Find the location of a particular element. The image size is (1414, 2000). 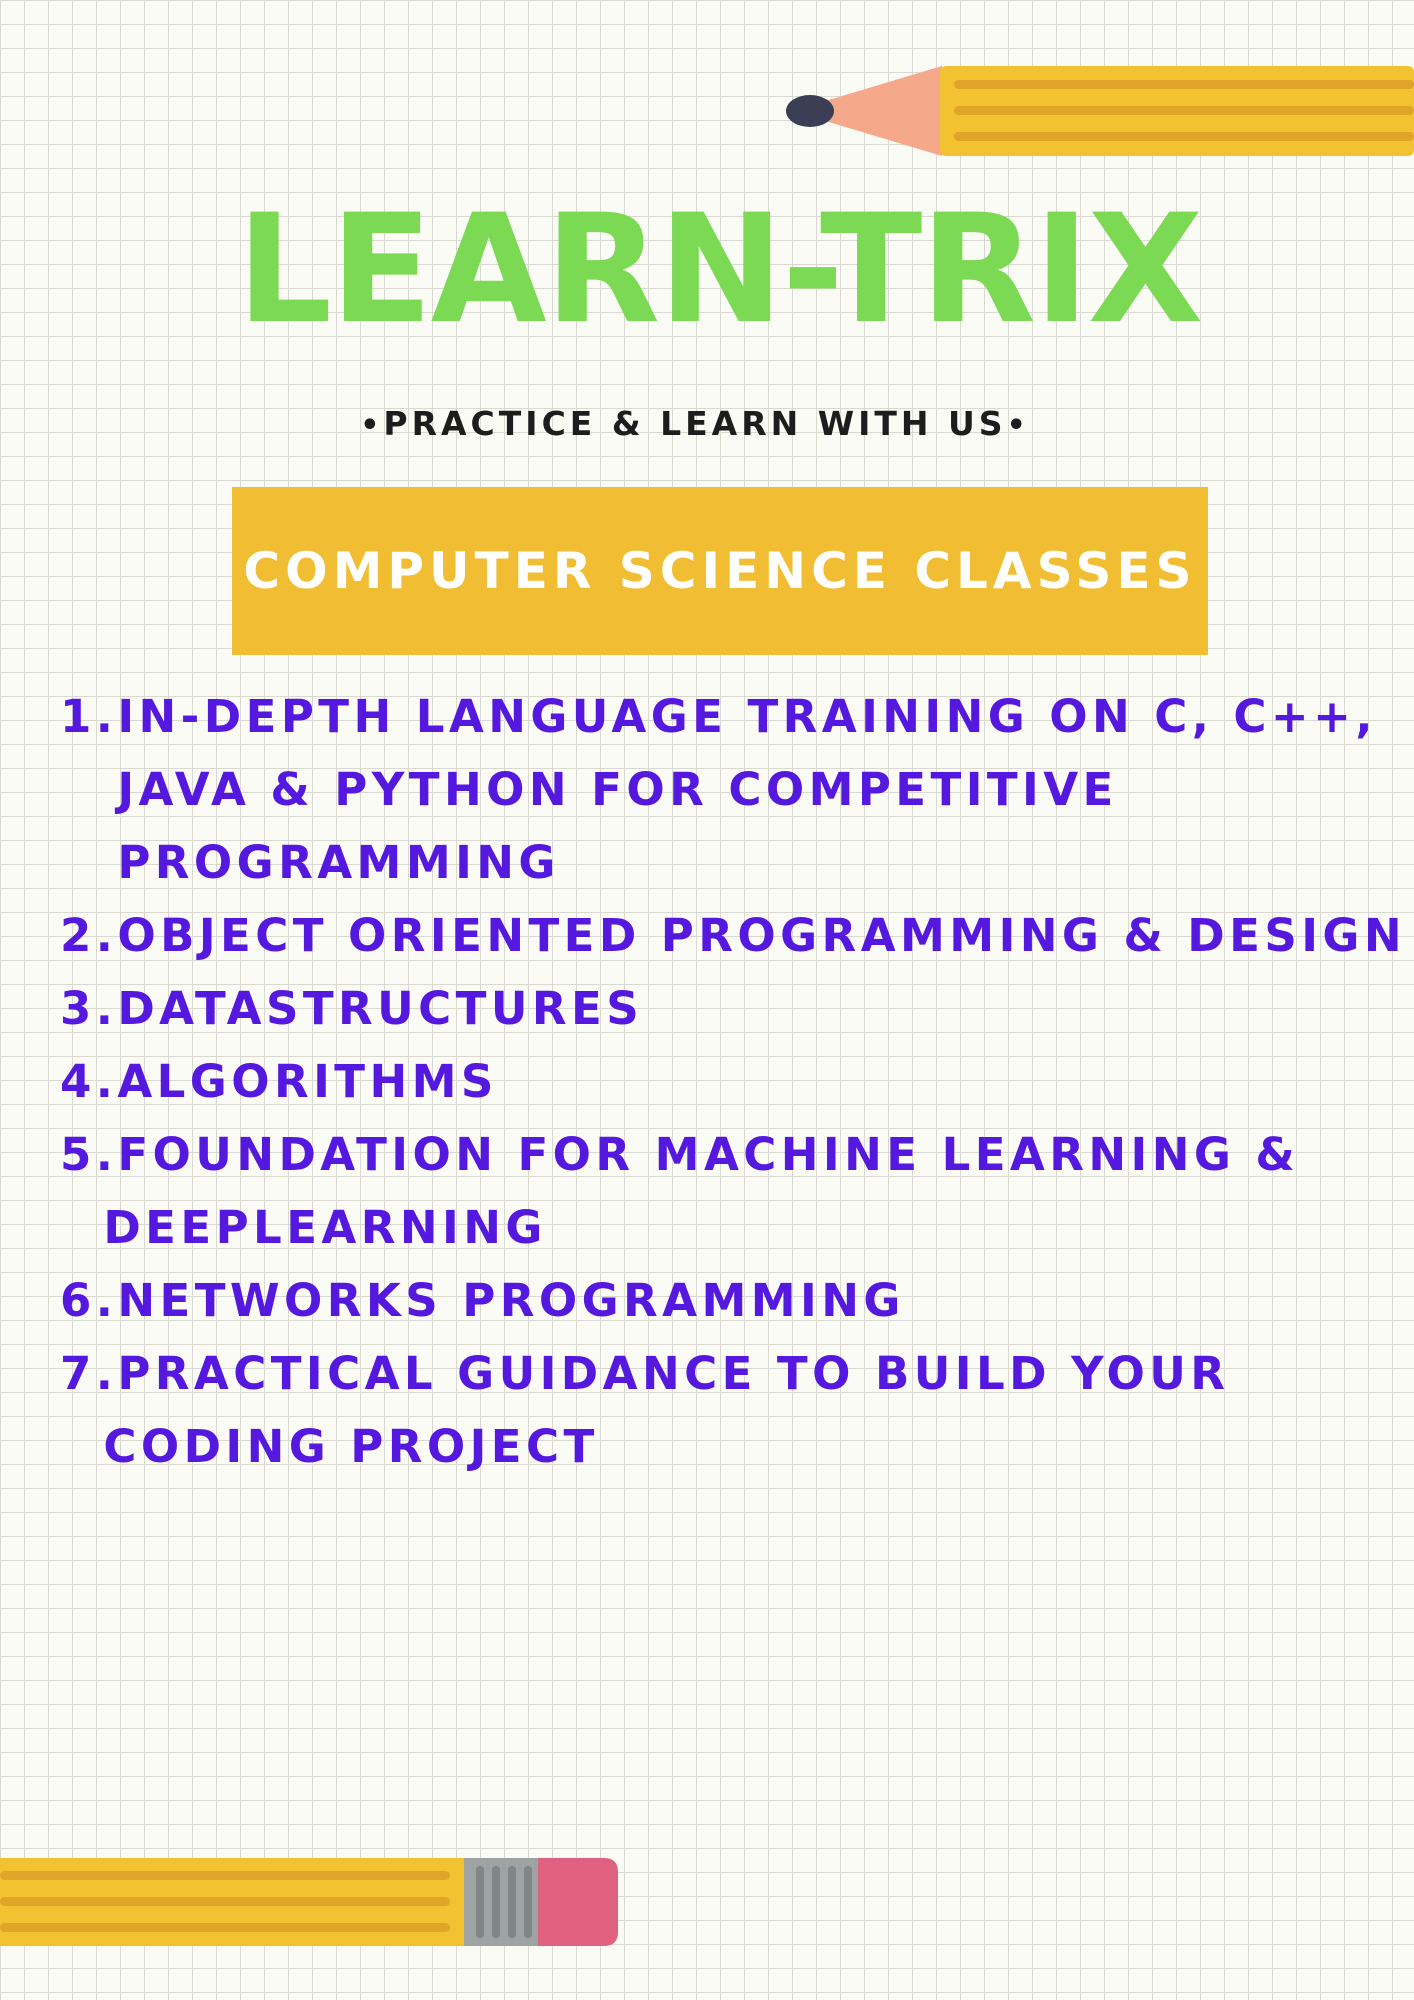

course-text: NETWORKS PROGRAMMING is located at coordinates (510, 1300).